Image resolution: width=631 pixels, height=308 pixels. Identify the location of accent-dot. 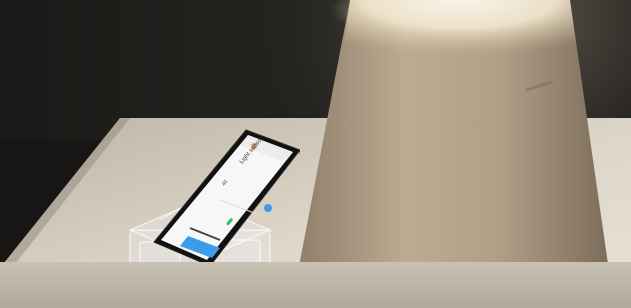
(268, 208).